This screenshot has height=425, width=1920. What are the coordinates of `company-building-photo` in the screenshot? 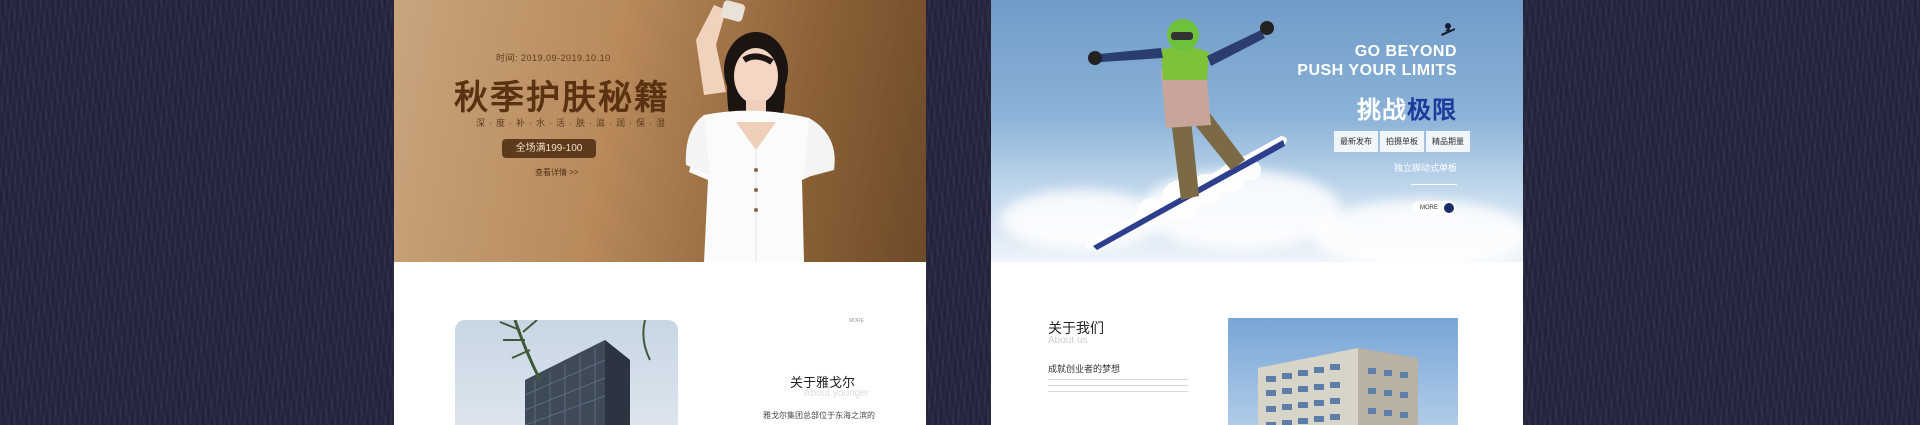 It's located at (566, 372).